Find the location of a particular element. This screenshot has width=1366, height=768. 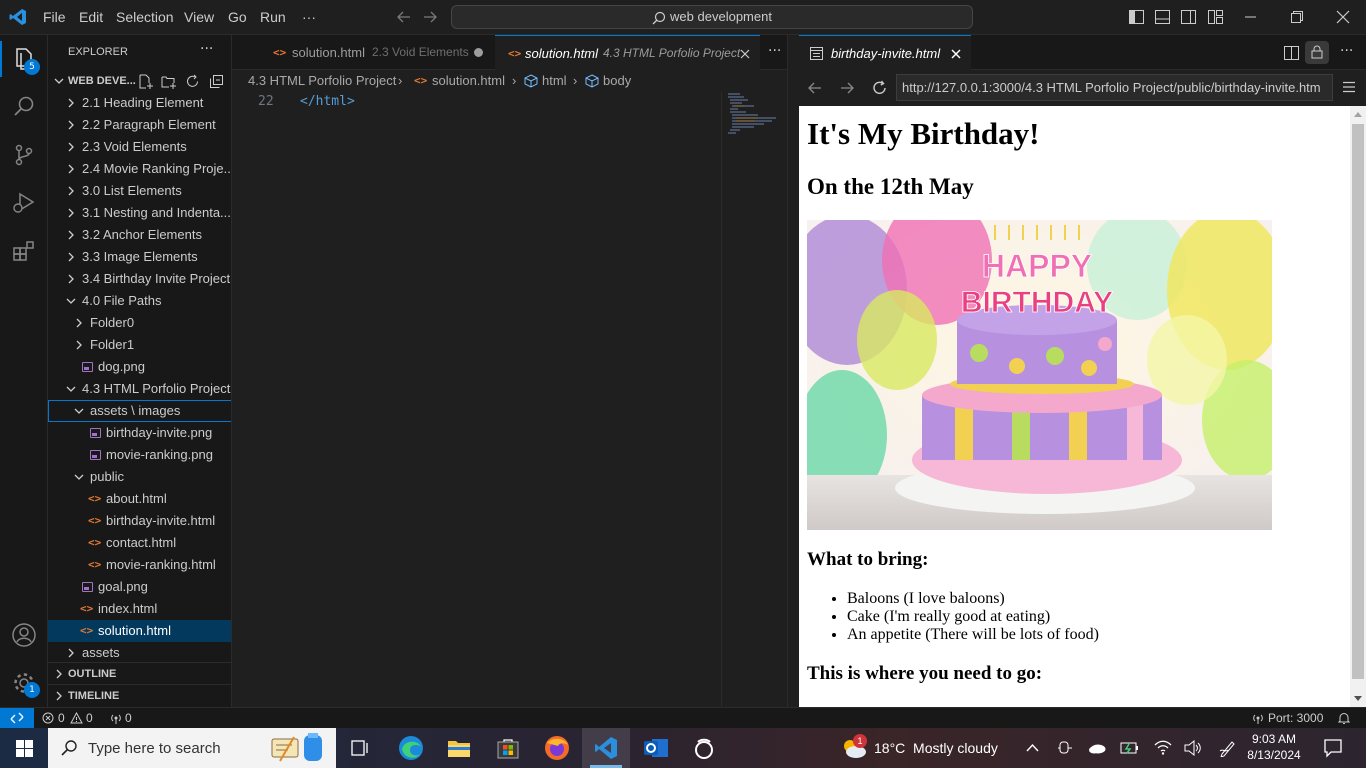

split-editor-icon is located at coordinates (1291, 53).